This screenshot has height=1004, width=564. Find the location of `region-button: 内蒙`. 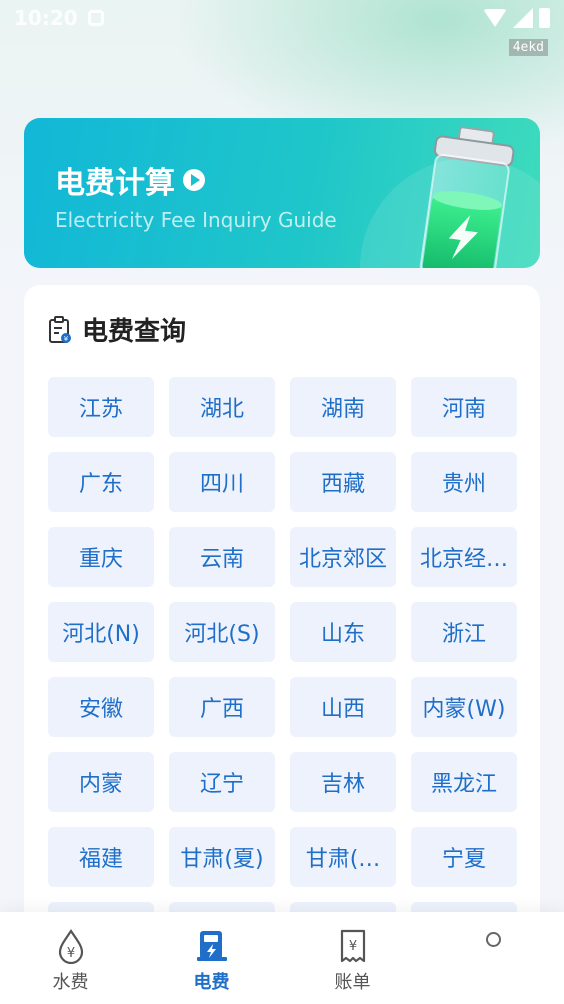

region-button: 内蒙 is located at coordinates (101, 782).